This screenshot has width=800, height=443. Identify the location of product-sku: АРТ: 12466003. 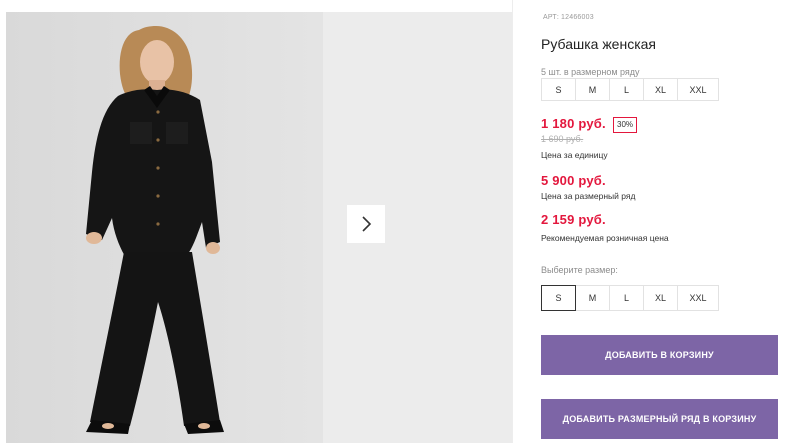
(567, 17).